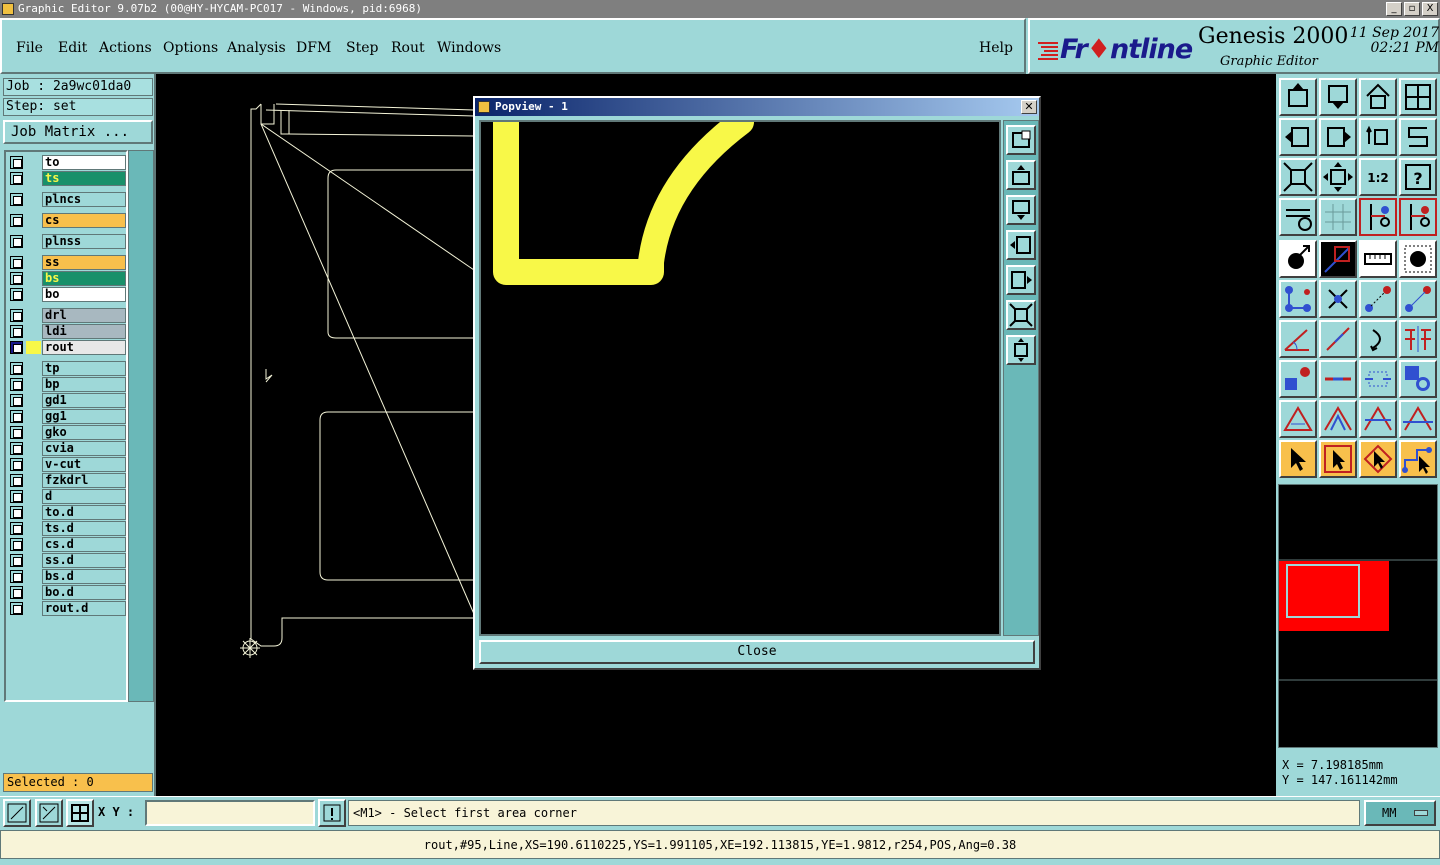  I want to click on menu-options: Options, so click(190, 48).